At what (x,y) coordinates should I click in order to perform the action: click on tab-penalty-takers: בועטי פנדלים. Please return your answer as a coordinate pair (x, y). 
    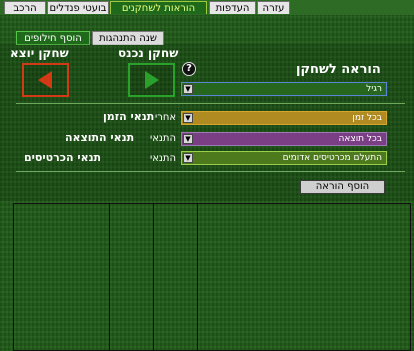
    Looking at the image, I should click on (78, 7).